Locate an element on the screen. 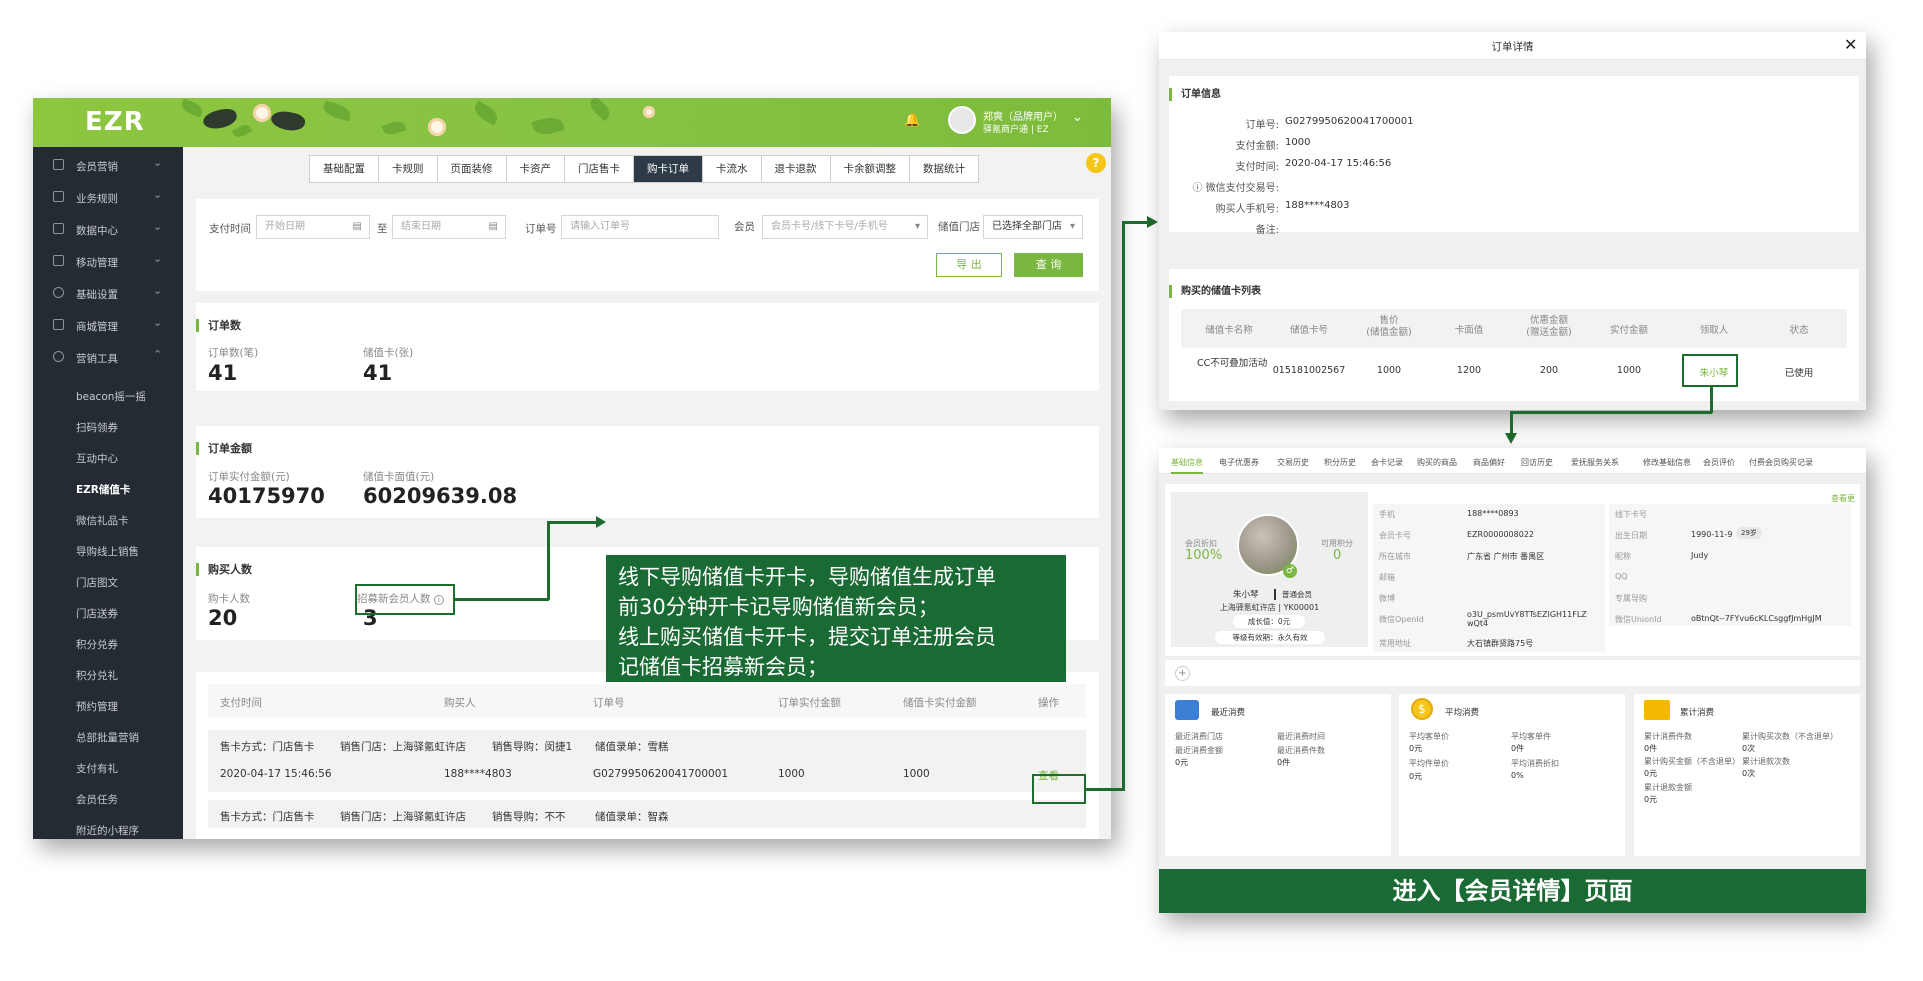 The width and height of the screenshot is (1923, 981). tab-store-sales: 门店售卡 is located at coordinates (599, 169).